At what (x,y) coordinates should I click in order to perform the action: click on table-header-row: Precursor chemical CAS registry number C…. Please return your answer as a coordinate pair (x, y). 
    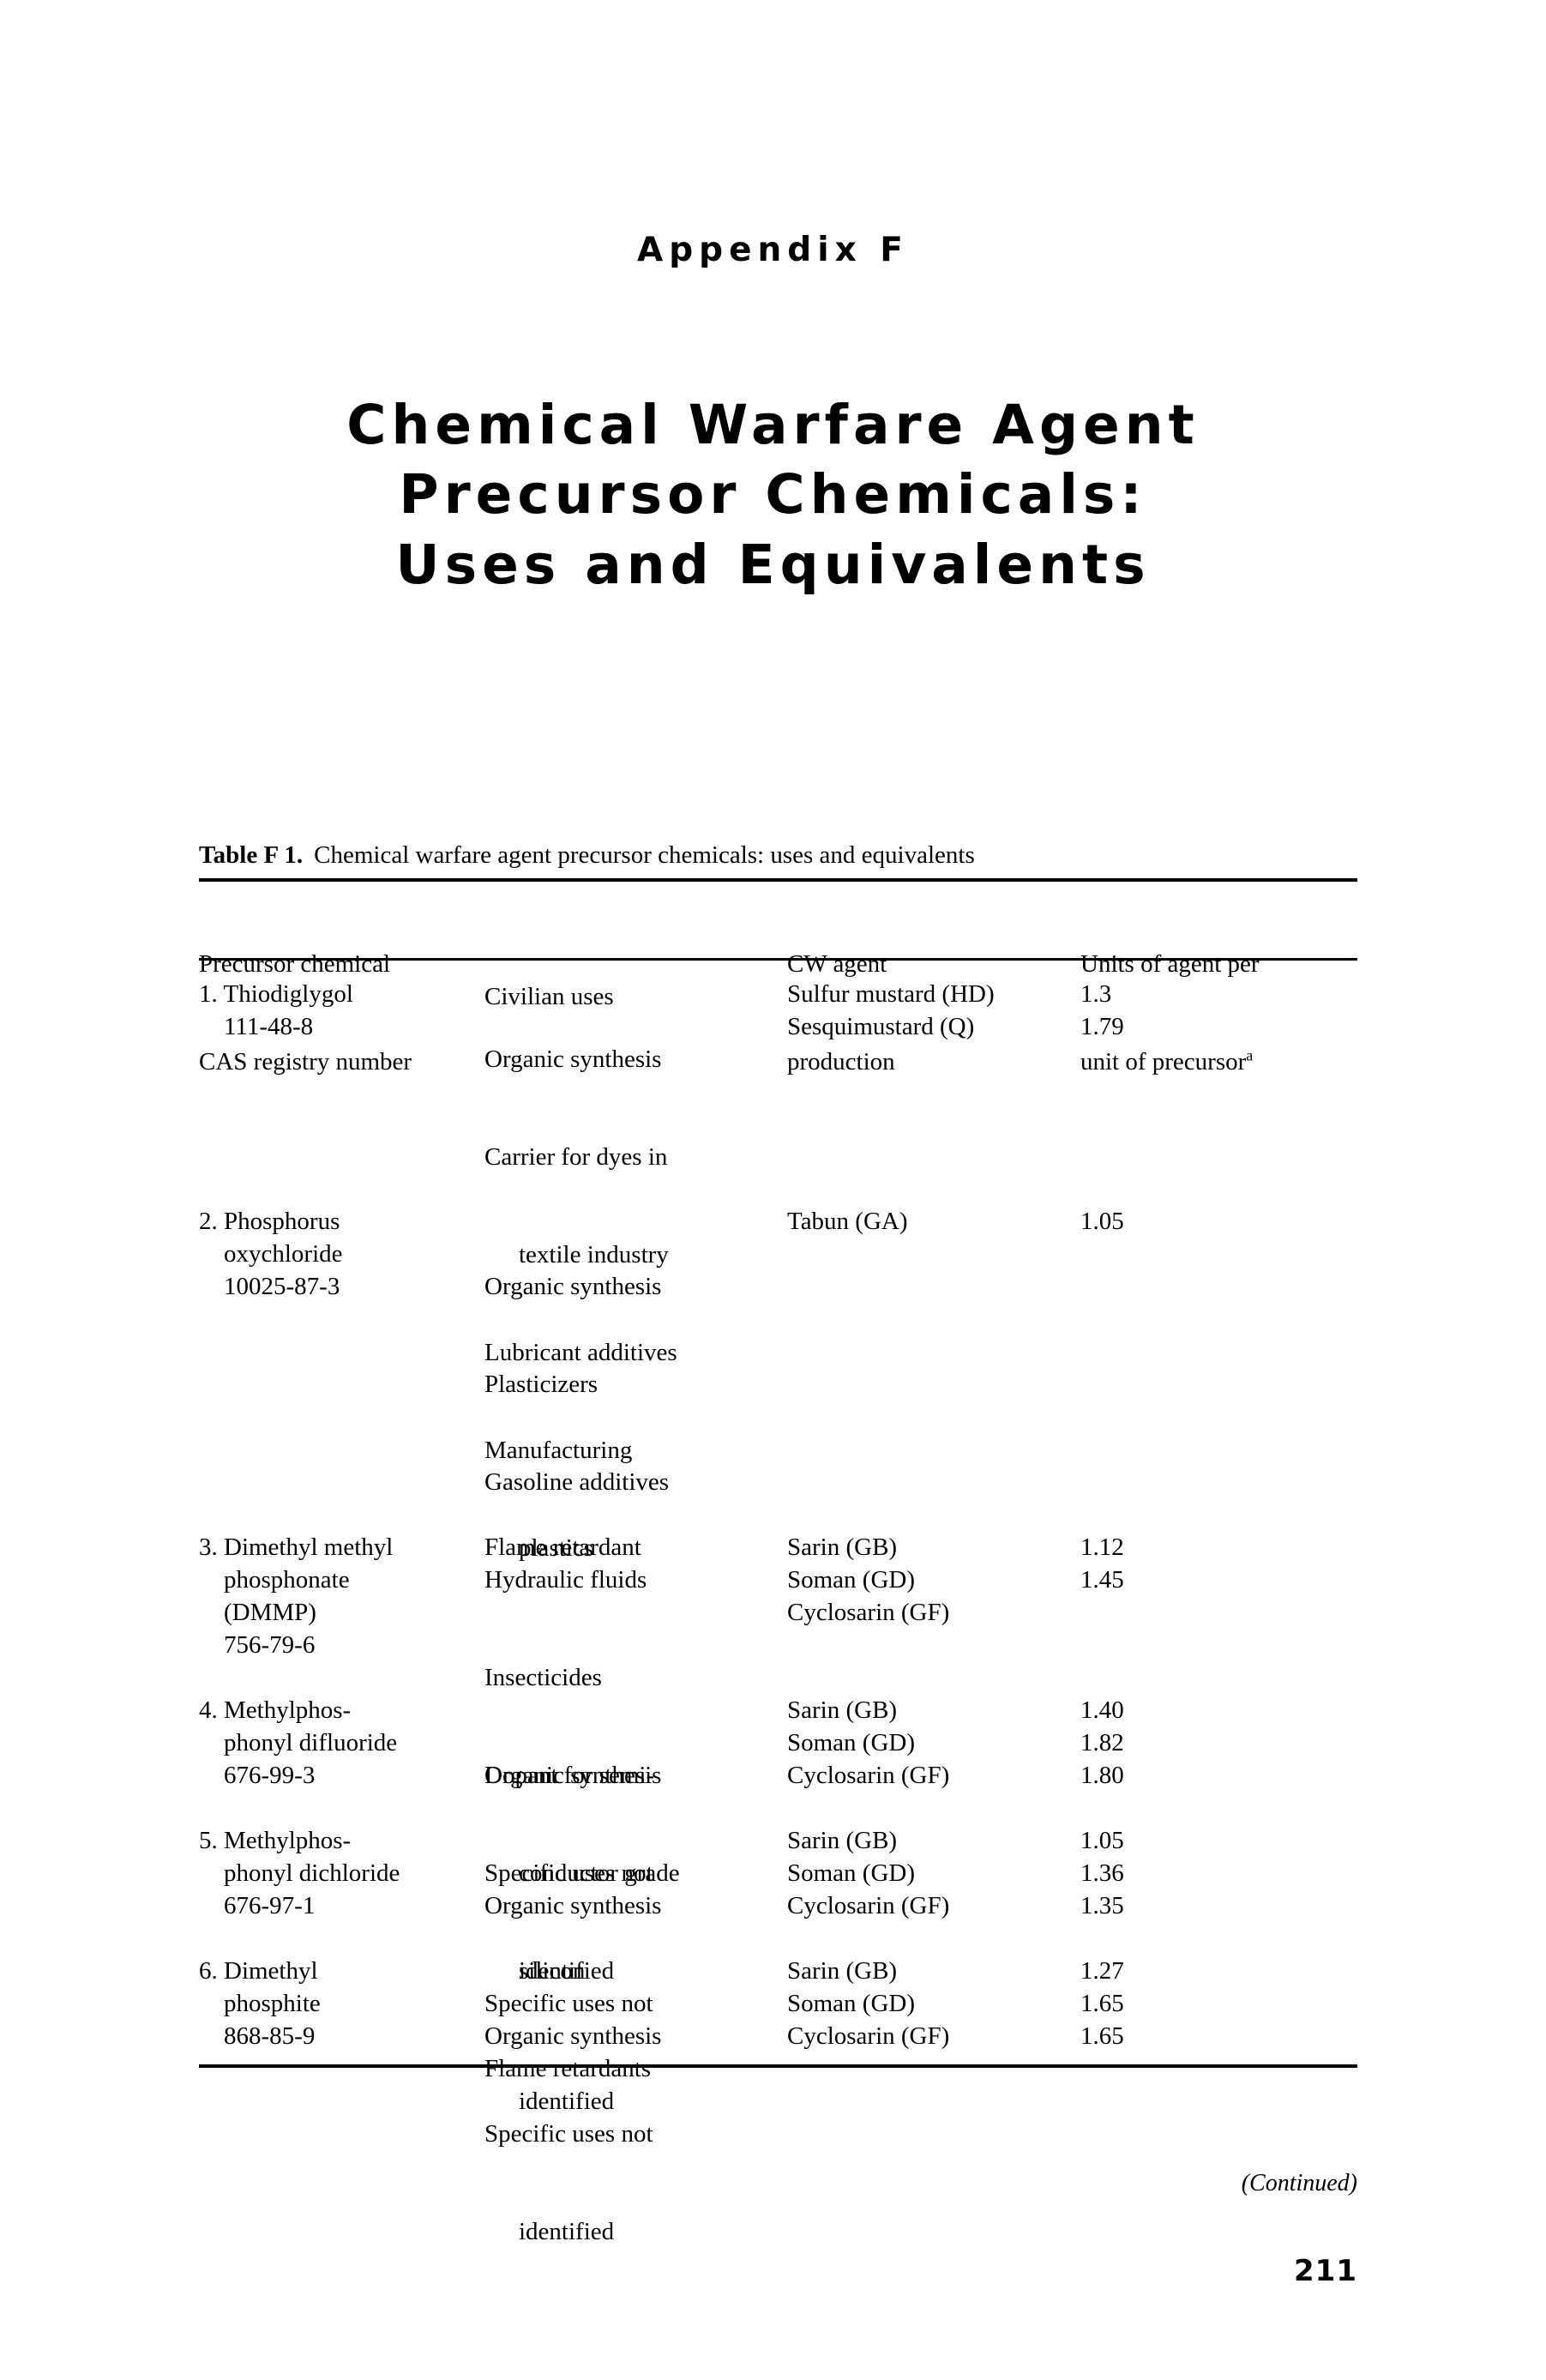
    Looking at the image, I should click on (778, 979).